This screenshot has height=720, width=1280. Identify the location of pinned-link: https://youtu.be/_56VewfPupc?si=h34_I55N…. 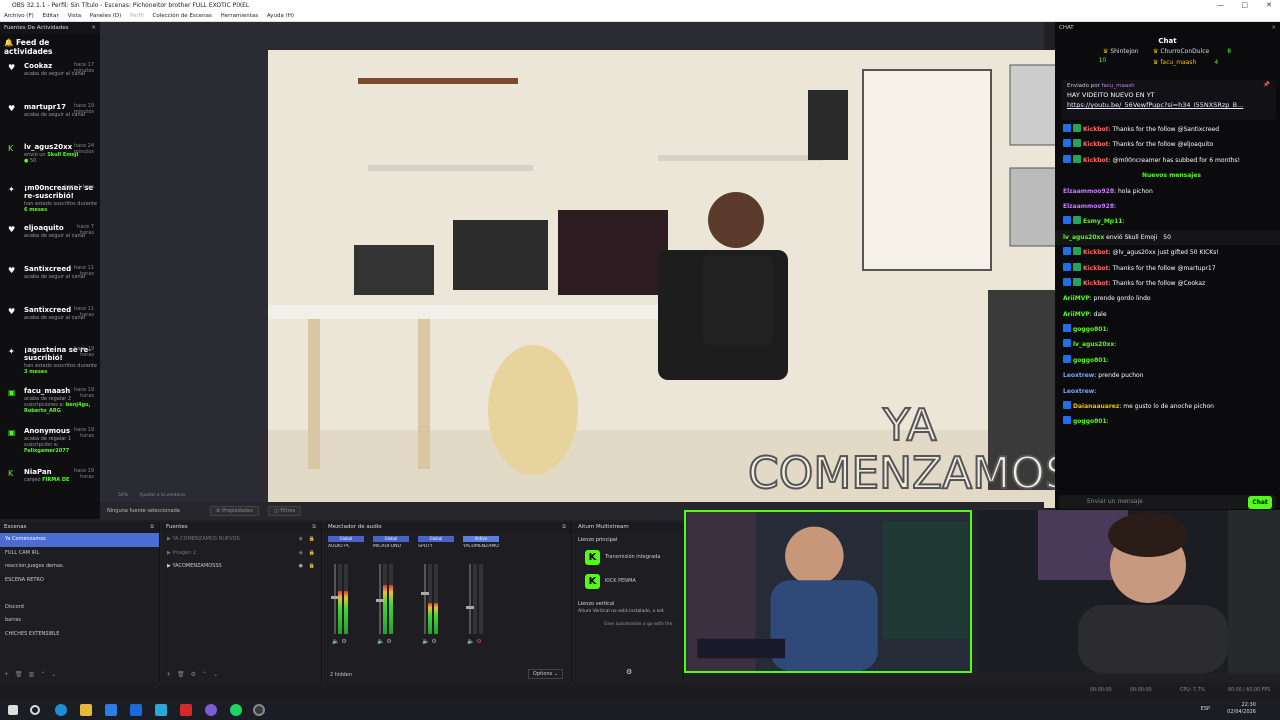
(1168, 105).